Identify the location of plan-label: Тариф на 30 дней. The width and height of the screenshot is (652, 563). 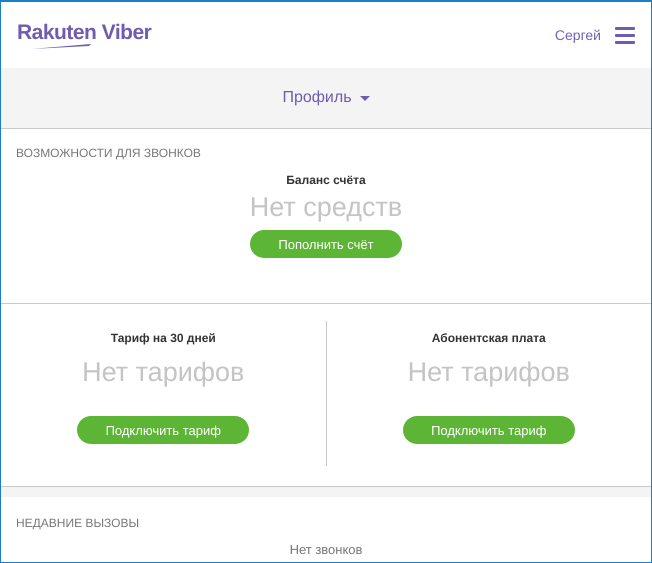
(163, 338).